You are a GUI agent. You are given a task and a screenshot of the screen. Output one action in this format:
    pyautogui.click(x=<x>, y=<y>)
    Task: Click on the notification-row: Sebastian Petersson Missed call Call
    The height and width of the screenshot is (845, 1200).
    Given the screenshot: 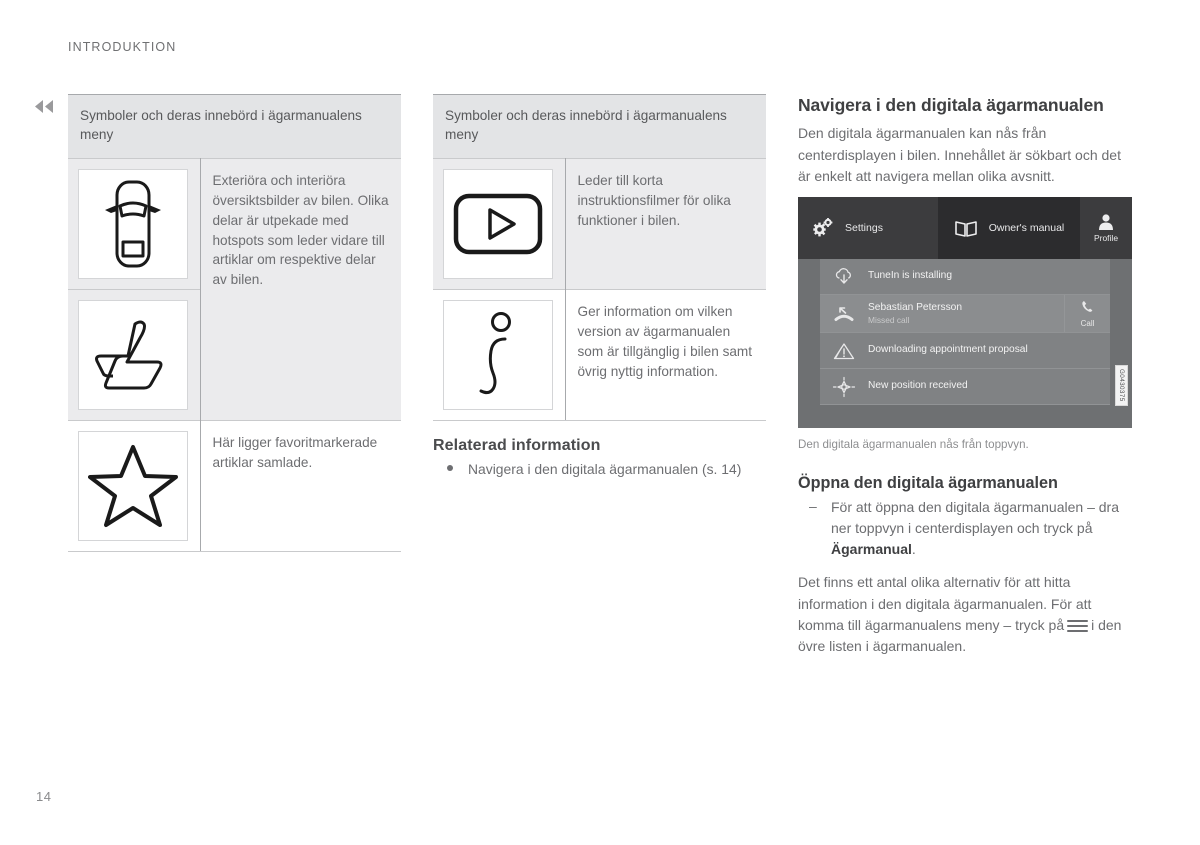 What is the action you would take?
    pyautogui.click(x=965, y=314)
    